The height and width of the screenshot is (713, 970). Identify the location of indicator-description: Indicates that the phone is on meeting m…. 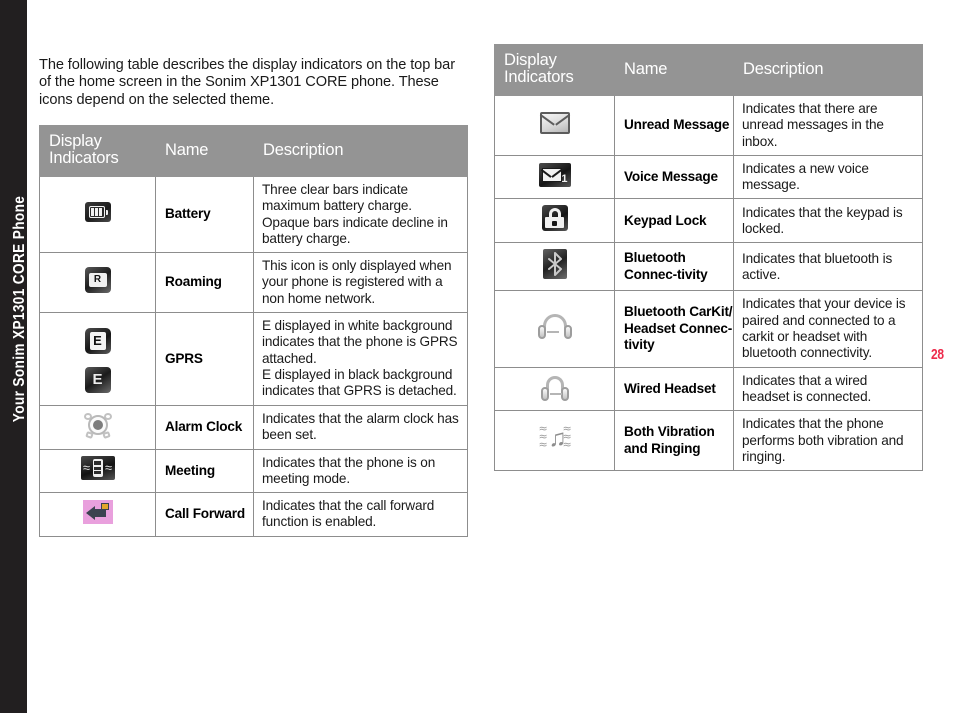
(360, 471).